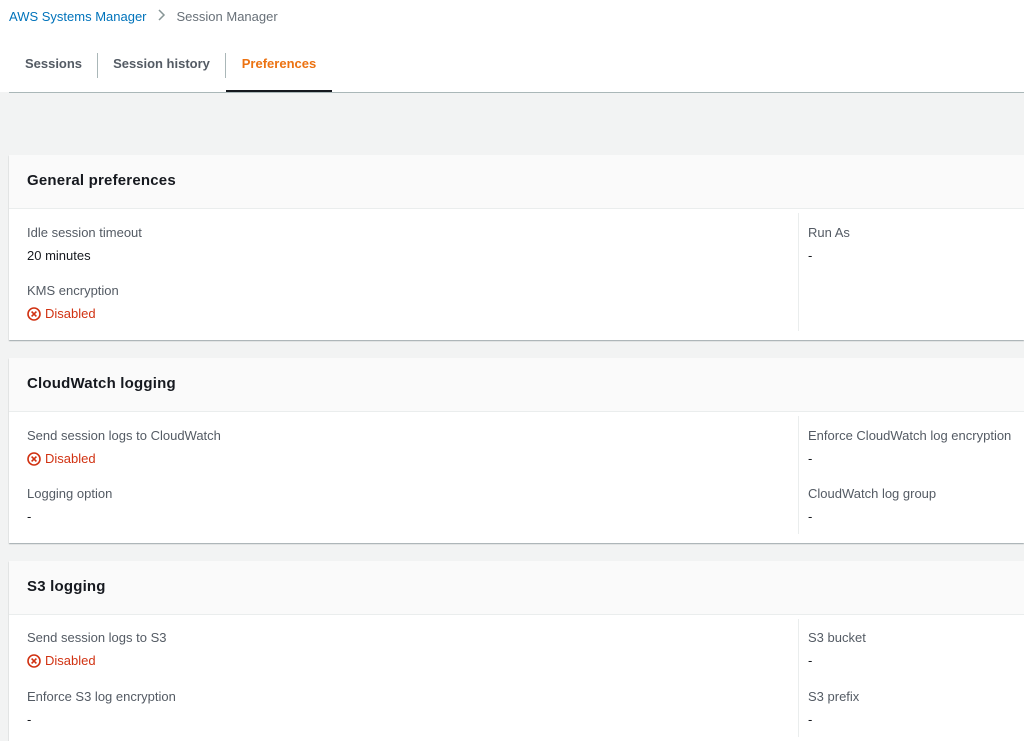 The width and height of the screenshot is (1024, 741). Describe the element at coordinates (872, 493) in the screenshot. I see `field-label: CloudWatch log group` at that location.